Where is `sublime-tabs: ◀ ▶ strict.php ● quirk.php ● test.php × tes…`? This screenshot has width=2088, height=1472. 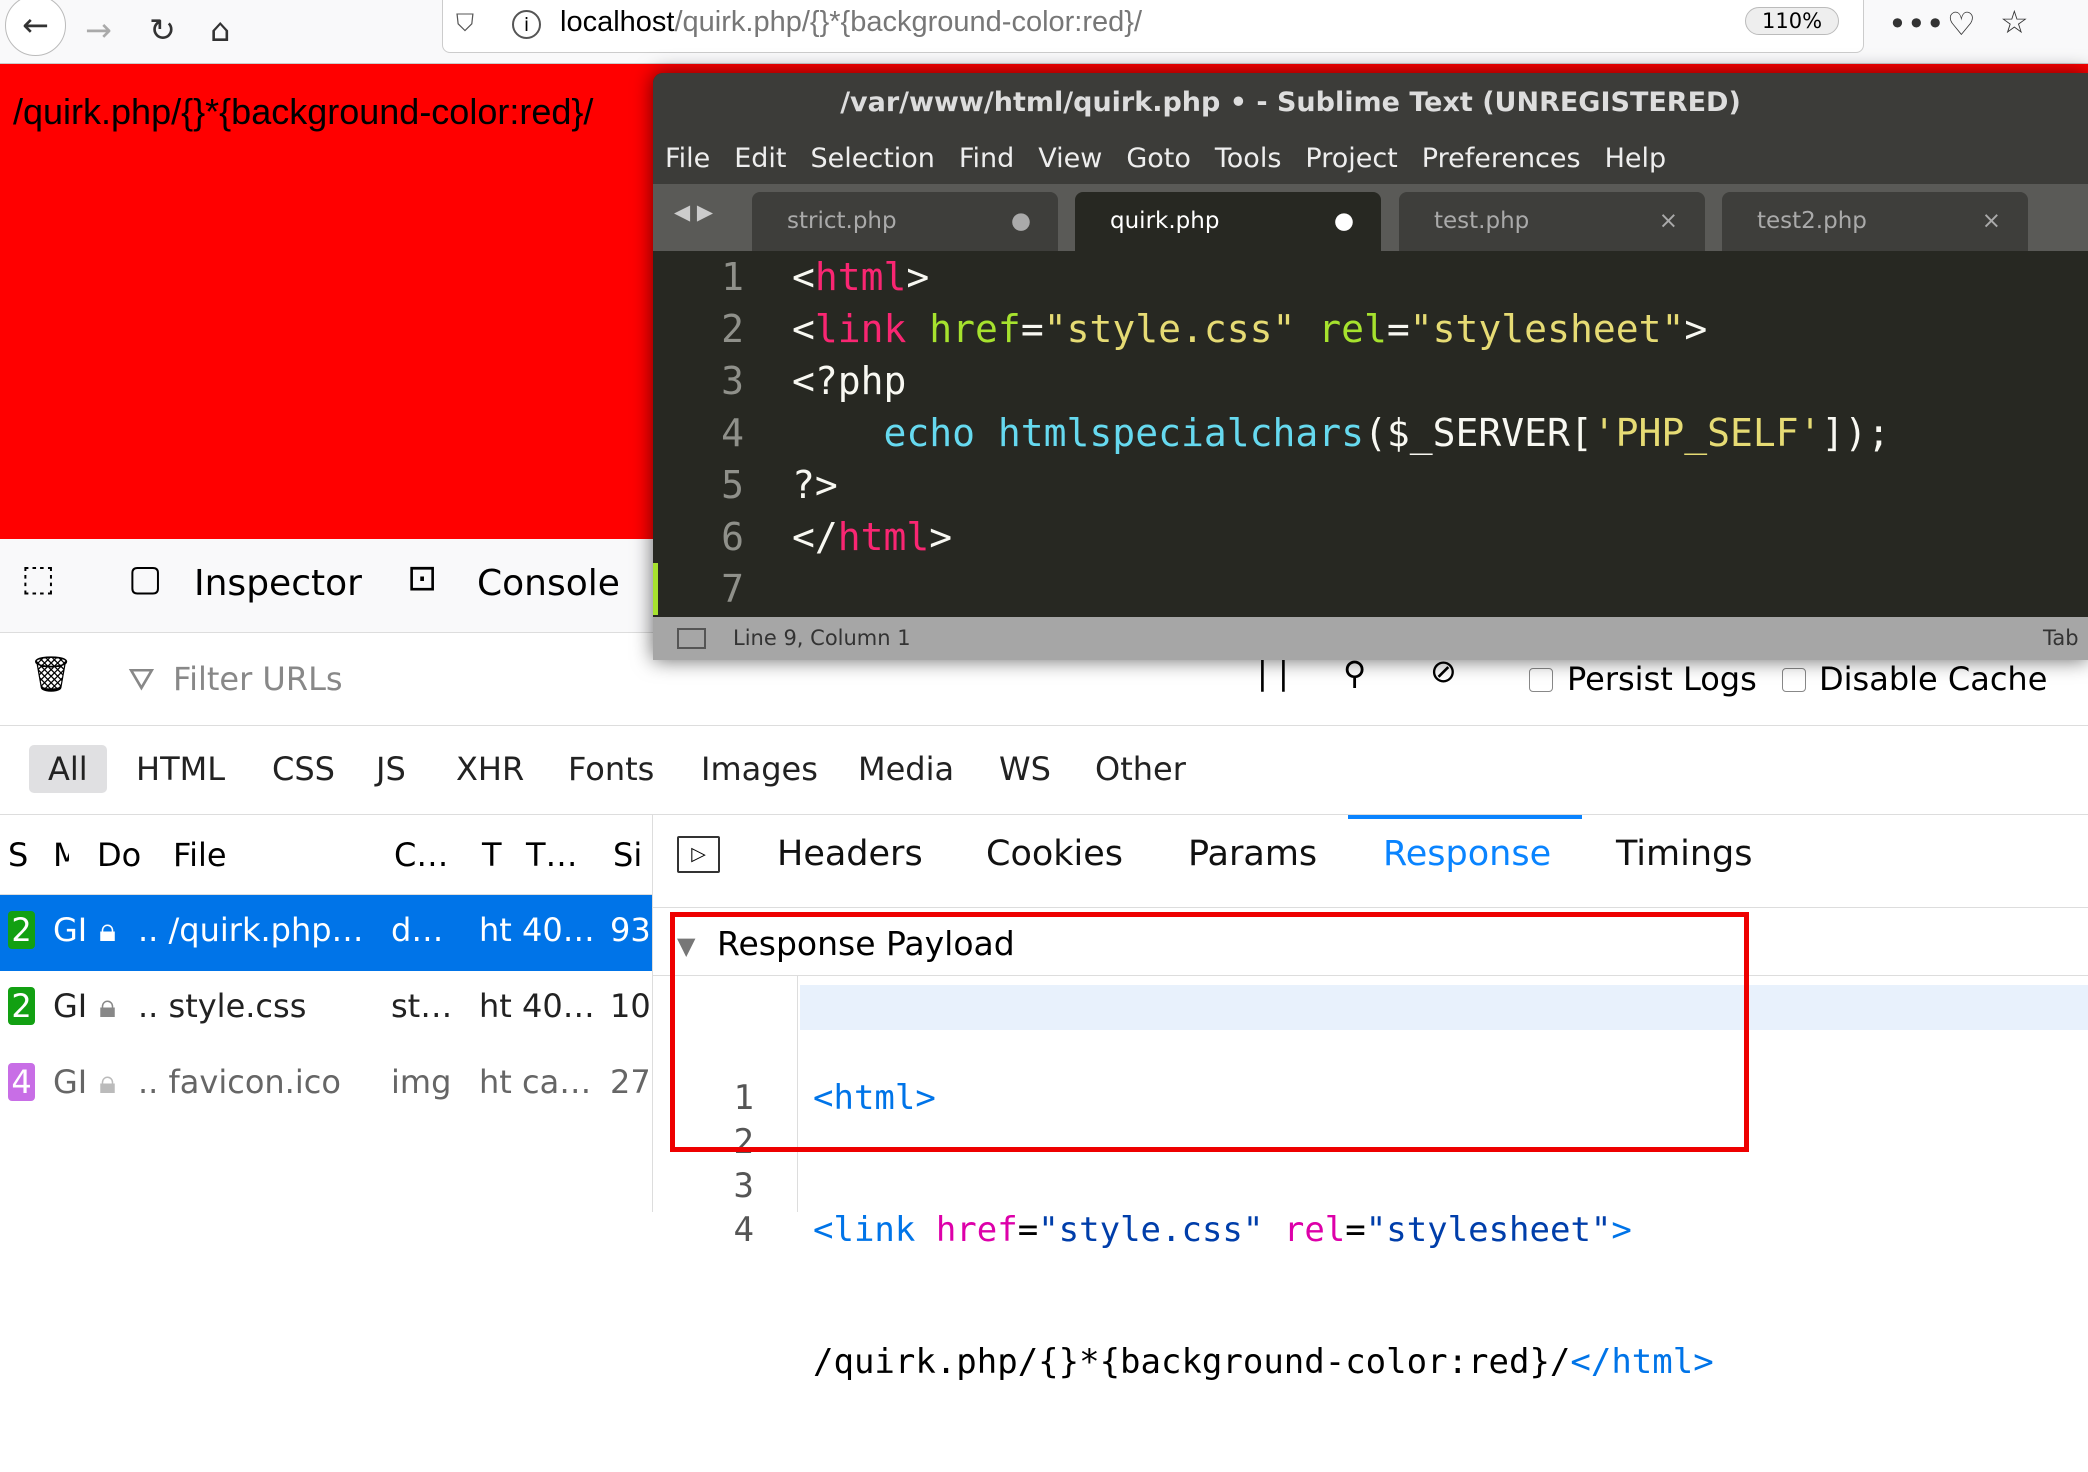
sublime-tabs: ◀ ▶ strict.php ● quirk.php ● test.php × tes… is located at coordinates (1370, 217).